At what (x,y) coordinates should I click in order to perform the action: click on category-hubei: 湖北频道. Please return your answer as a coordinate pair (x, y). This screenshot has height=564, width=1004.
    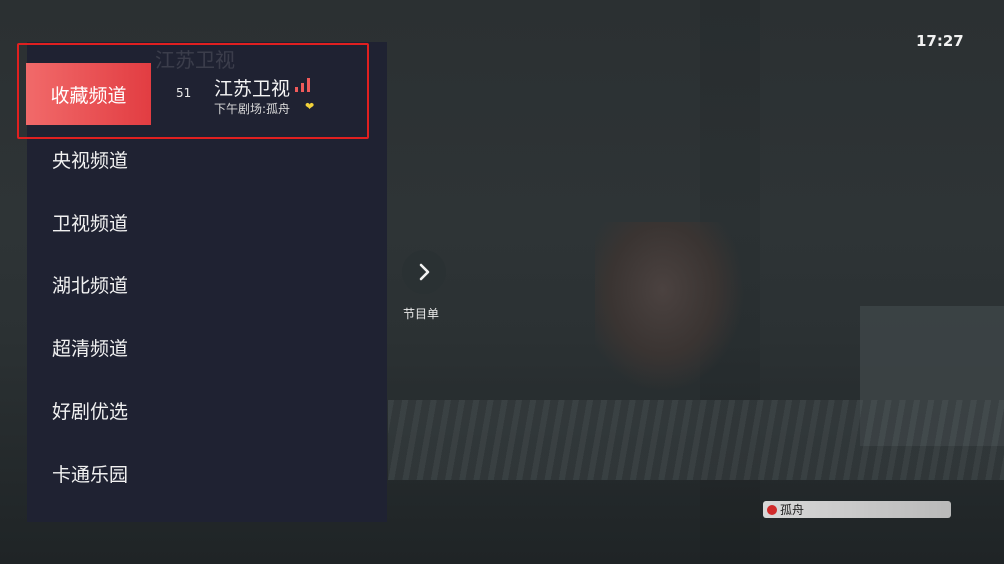
    Looking at the image, I should click on (90, 284).